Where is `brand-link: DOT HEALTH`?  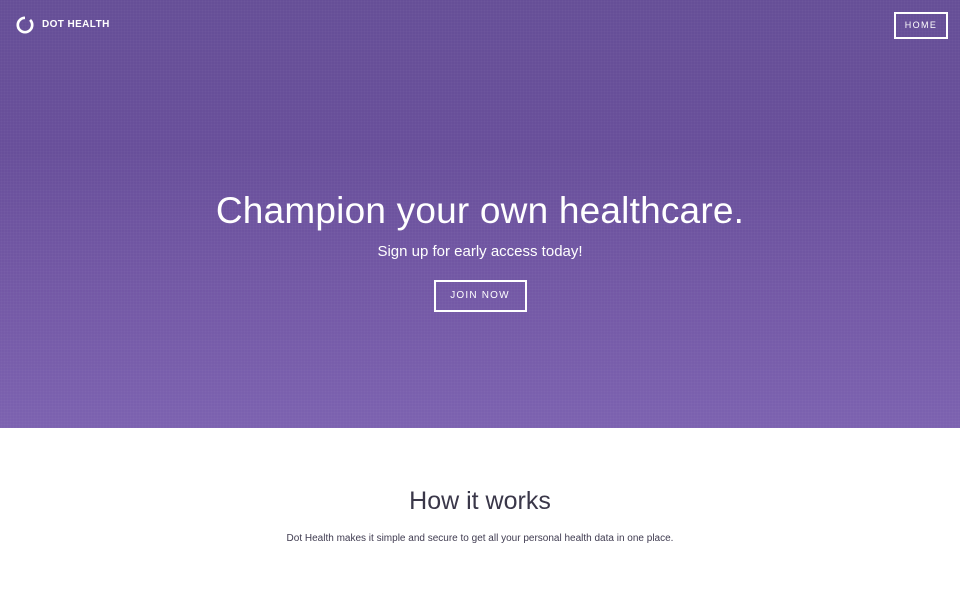 brand-link: DOT HEALTH is located at coordinates (62, 25).